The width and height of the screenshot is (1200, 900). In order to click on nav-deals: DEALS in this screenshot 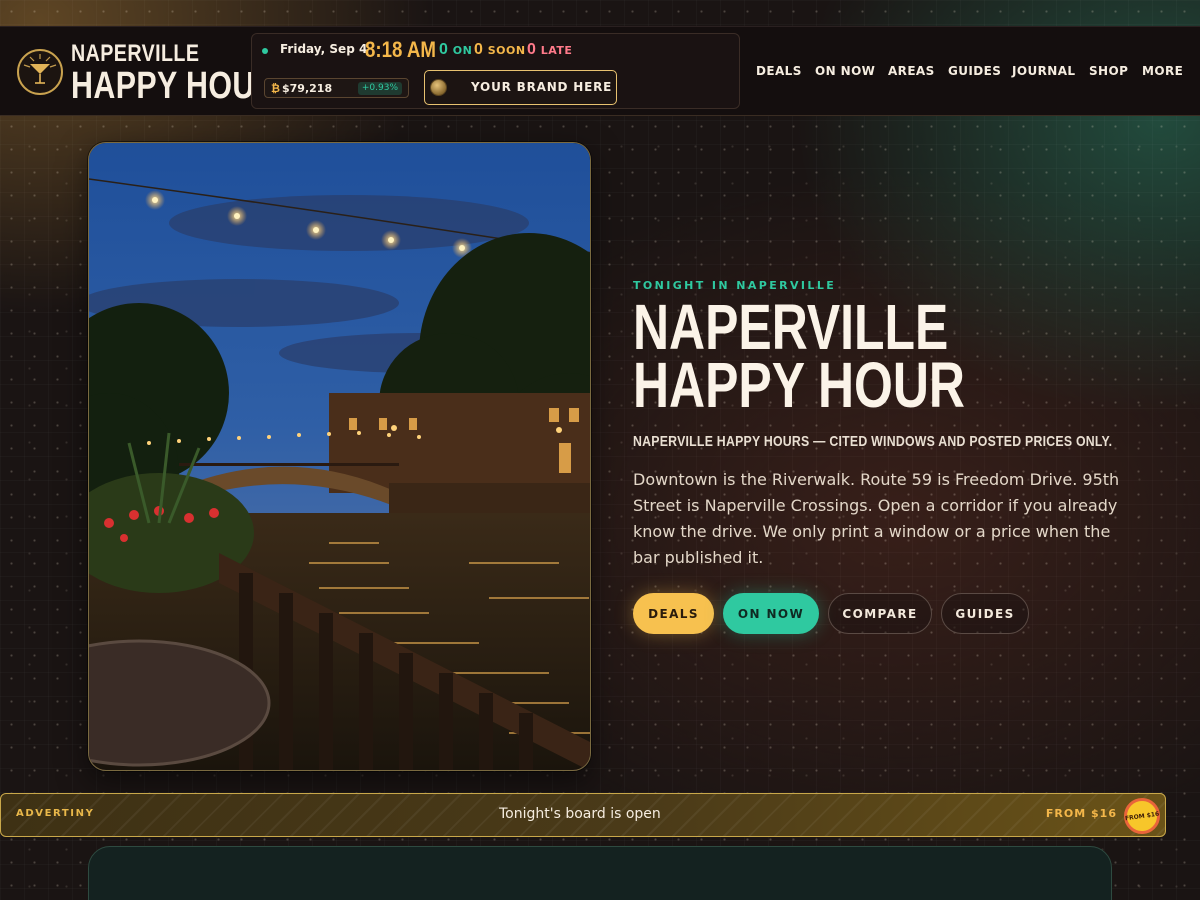, I will do `click(779, 71)`.